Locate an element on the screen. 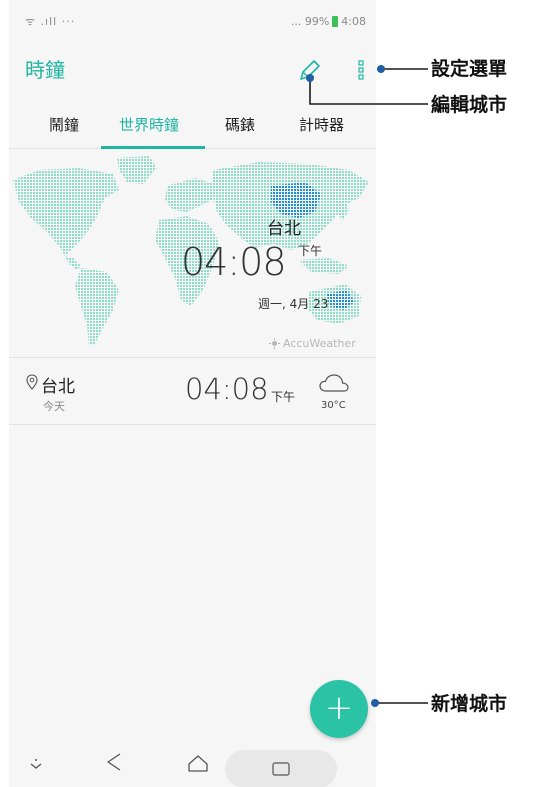 The width and height of the screenshot is (547, 787). callout-edit-city: 編輯城市 is located at coordinates (469, 105).